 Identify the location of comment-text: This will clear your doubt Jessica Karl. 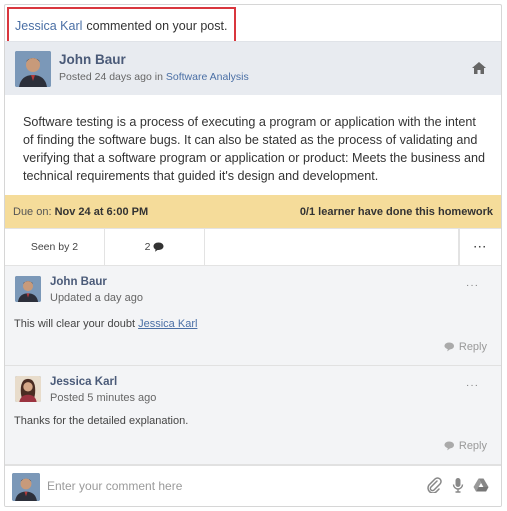
(105, 324).